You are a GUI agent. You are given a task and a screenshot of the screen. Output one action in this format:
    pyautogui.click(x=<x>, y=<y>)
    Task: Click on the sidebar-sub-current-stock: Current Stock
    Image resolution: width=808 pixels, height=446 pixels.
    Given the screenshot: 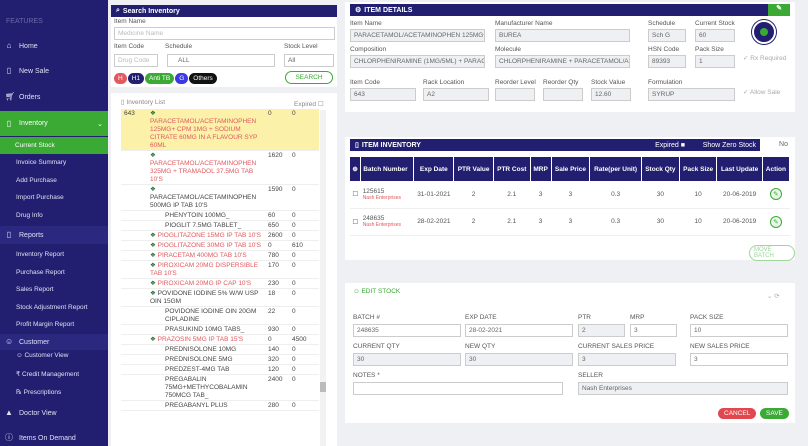 What is the action you would take?
    pyautogui.click(x=35, y=145)
    